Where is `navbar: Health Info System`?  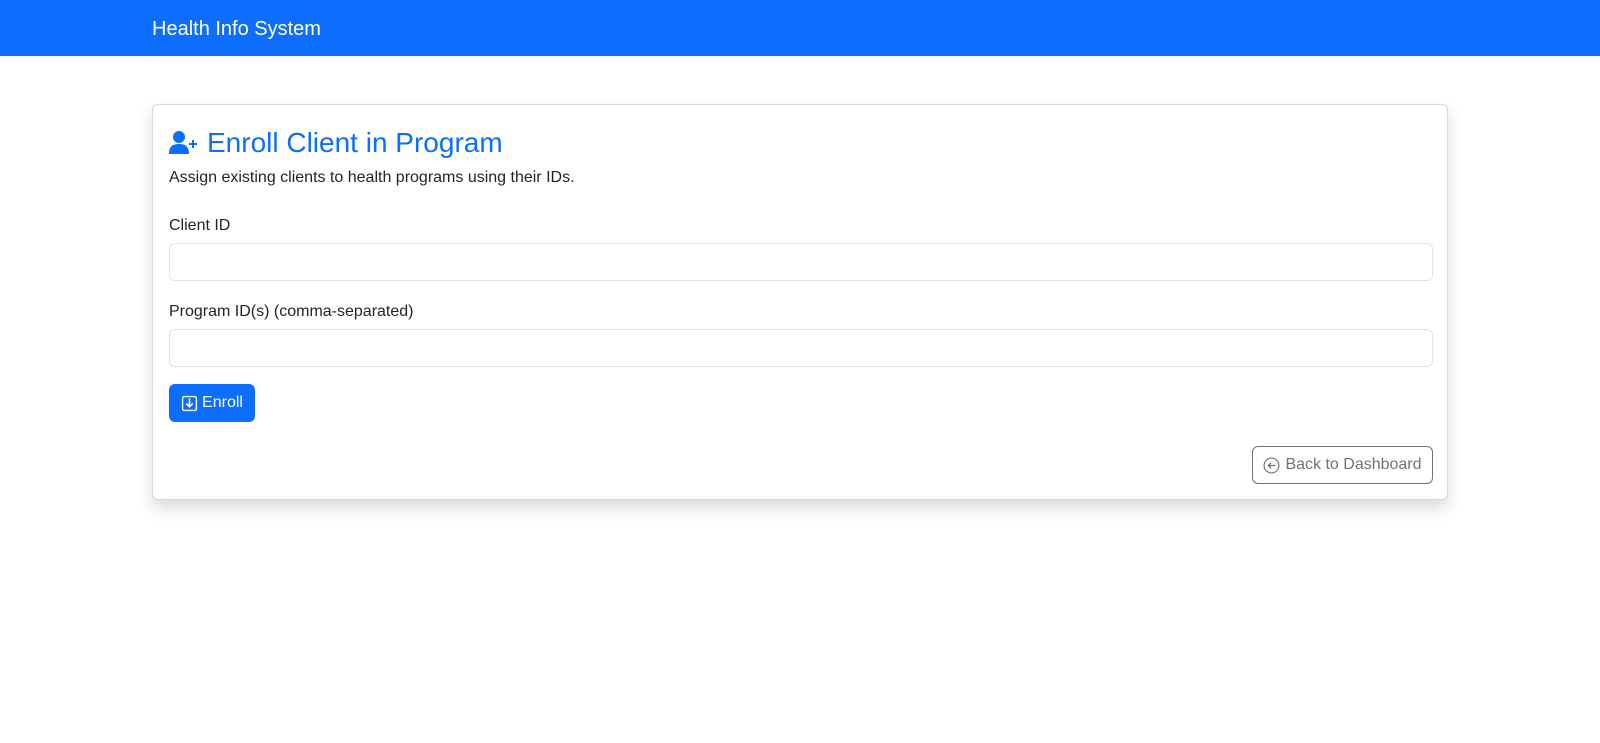
navbar: Health Info System is located at coordinates (800, 28).